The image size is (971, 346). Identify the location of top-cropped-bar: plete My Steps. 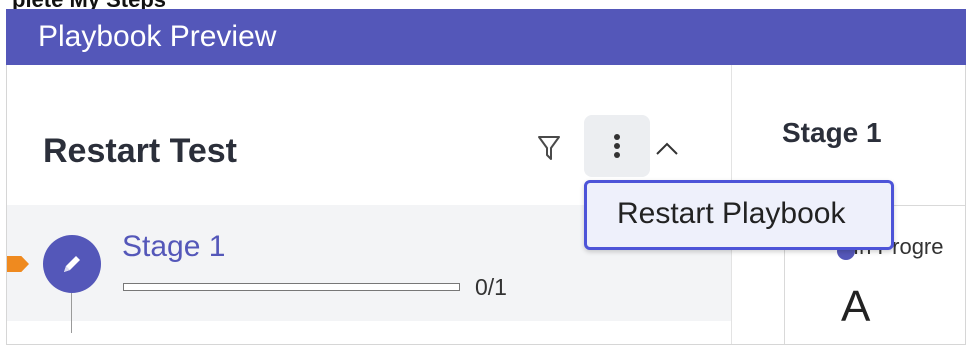
(485, 4).